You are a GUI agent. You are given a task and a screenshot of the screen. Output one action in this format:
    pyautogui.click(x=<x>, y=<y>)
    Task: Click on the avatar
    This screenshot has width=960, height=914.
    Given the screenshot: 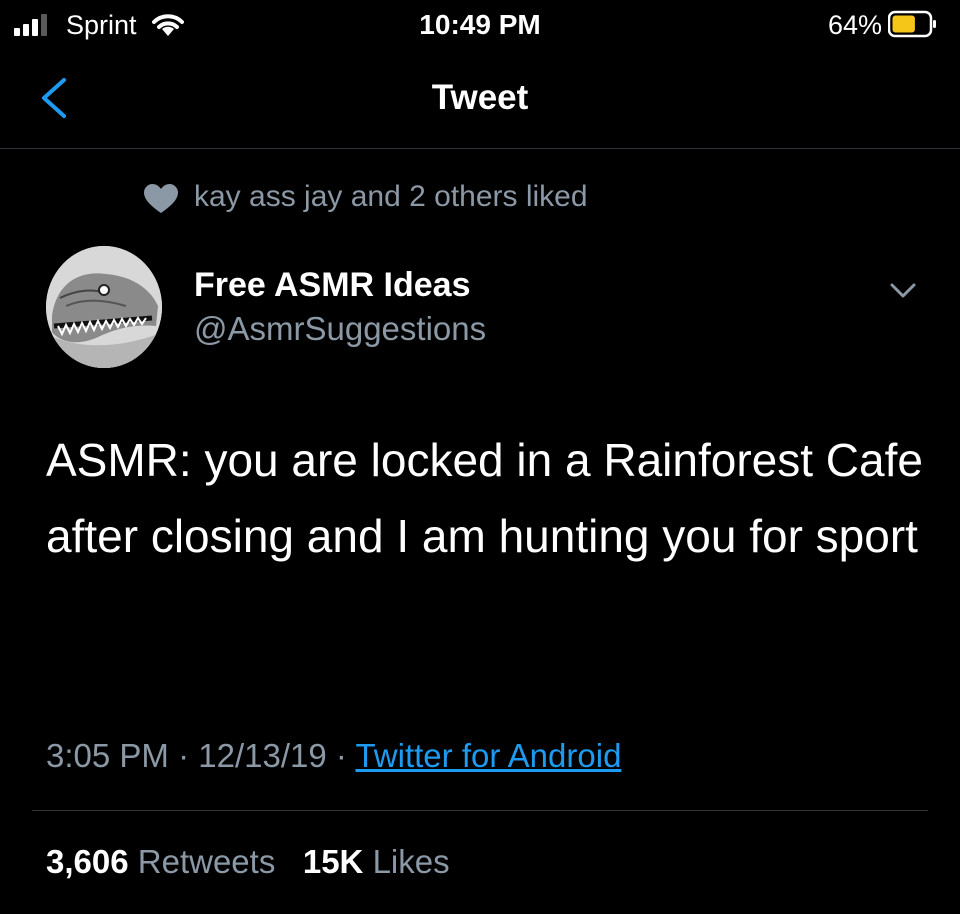 What is the action you would take?
    pyautogui.click(x=104, y=307)
    